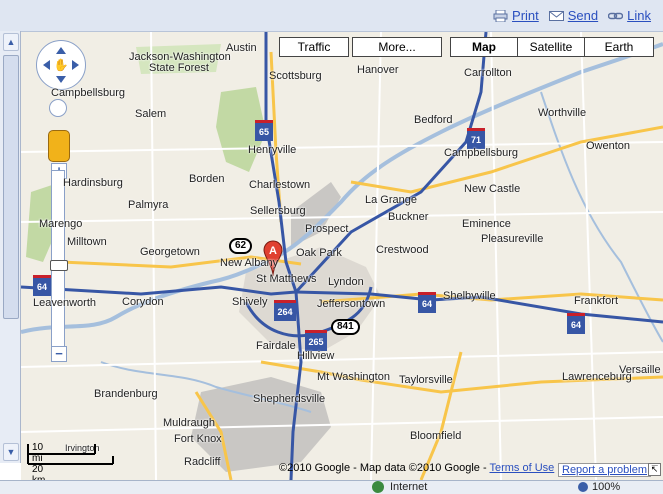 The height and width of the screenshot is (494, 663). I want to click on place-label: Corydon, so click(143, 302).